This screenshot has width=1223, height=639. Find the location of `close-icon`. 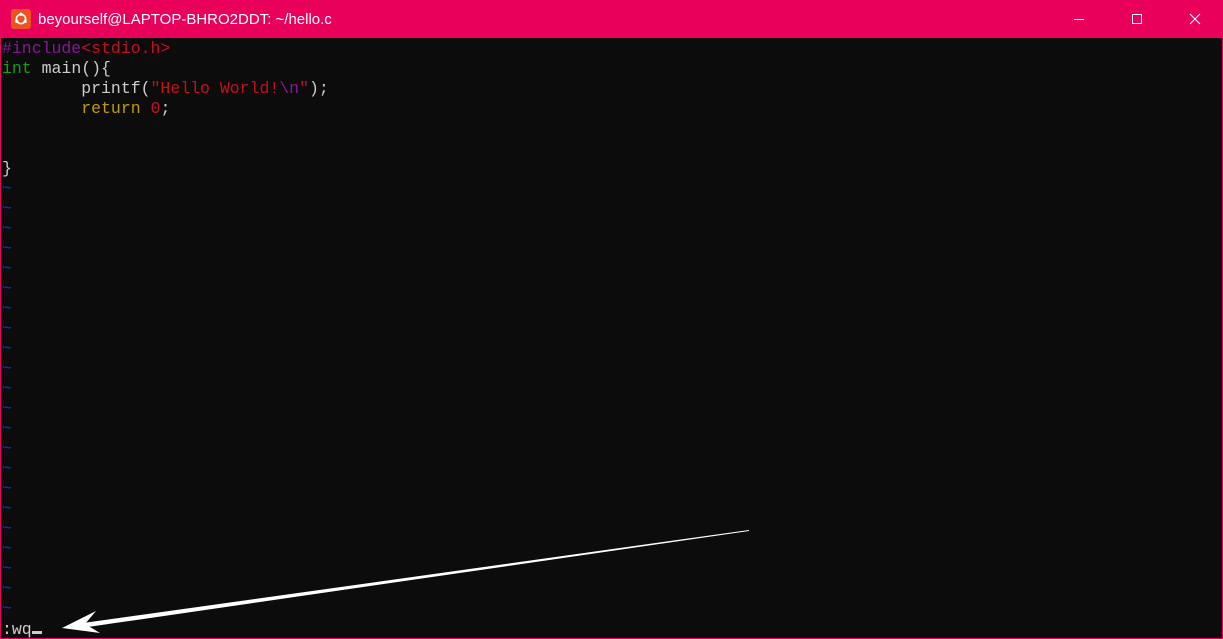

close-icon is located at coordinates (1195, 19).